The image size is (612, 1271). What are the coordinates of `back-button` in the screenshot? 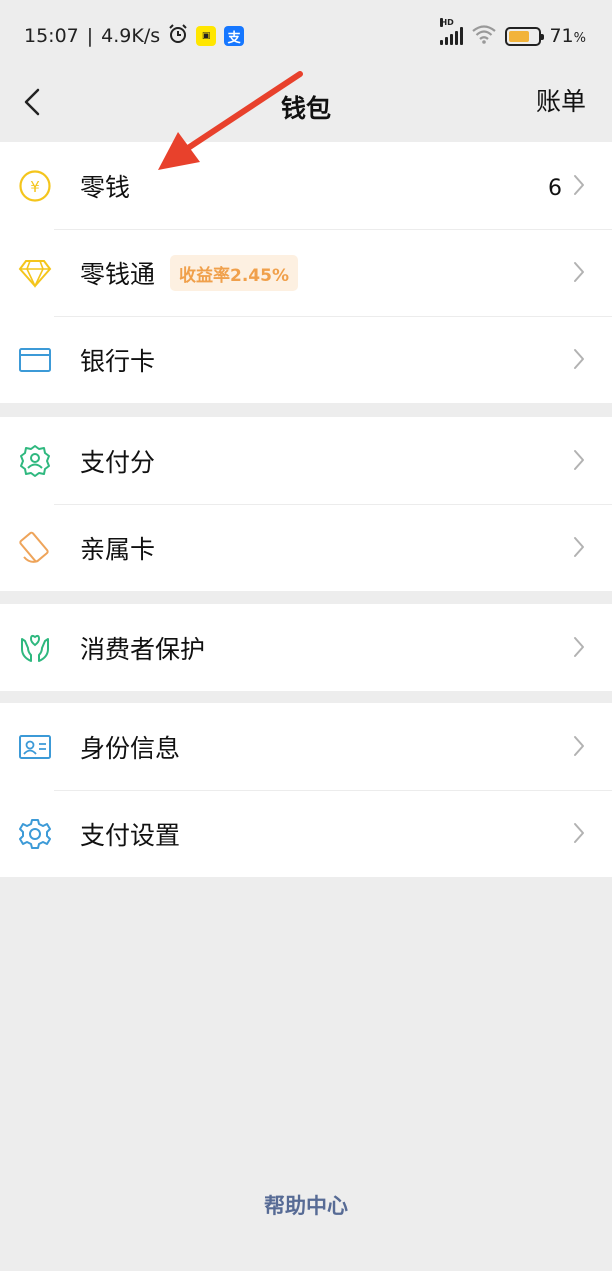 It's located at (32, 102).